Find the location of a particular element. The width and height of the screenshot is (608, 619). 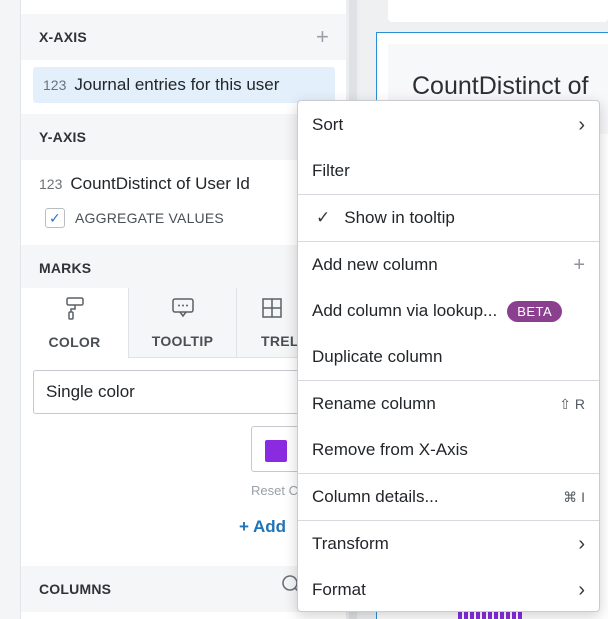

rename-shortcut: ⇧ R is located at coordinates (572, 403).